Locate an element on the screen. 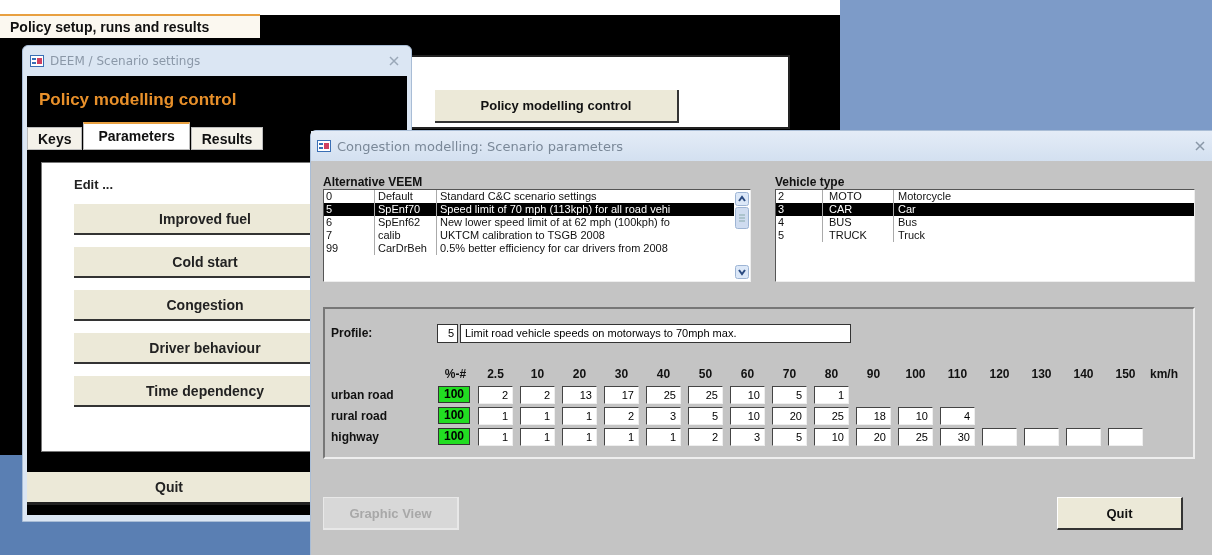  profile-description-field: Limit road vehicle speeds on motorways to 70mph max. is located at coordinates (655, 333).